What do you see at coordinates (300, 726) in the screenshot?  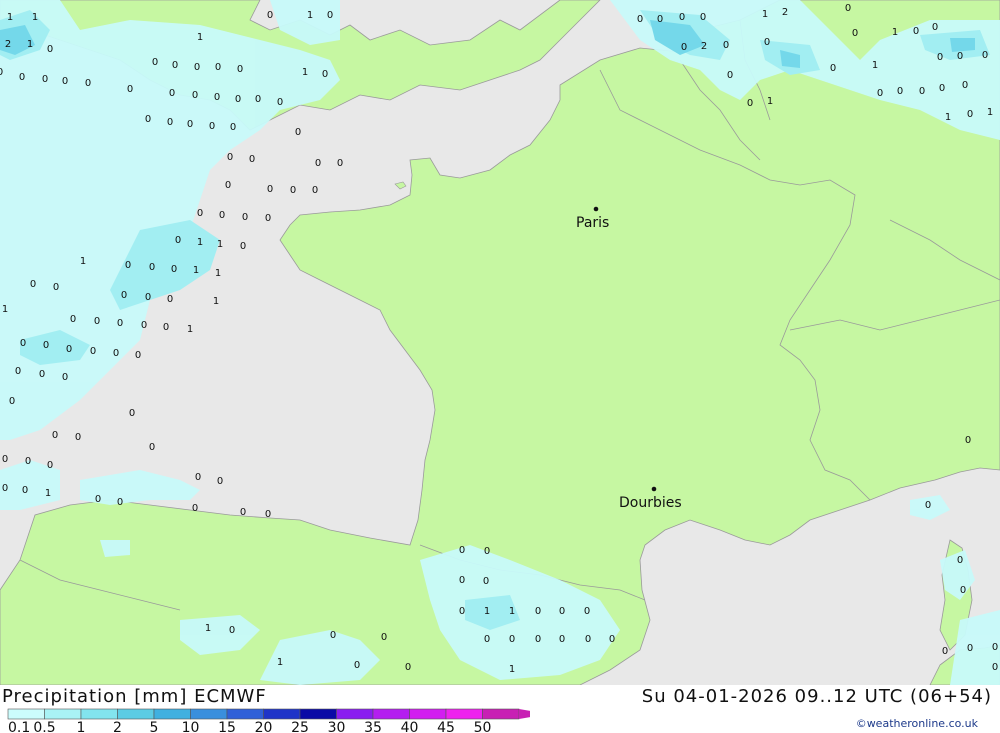 I see `legend-tick-label: 25` at bounding box center [300, 726].